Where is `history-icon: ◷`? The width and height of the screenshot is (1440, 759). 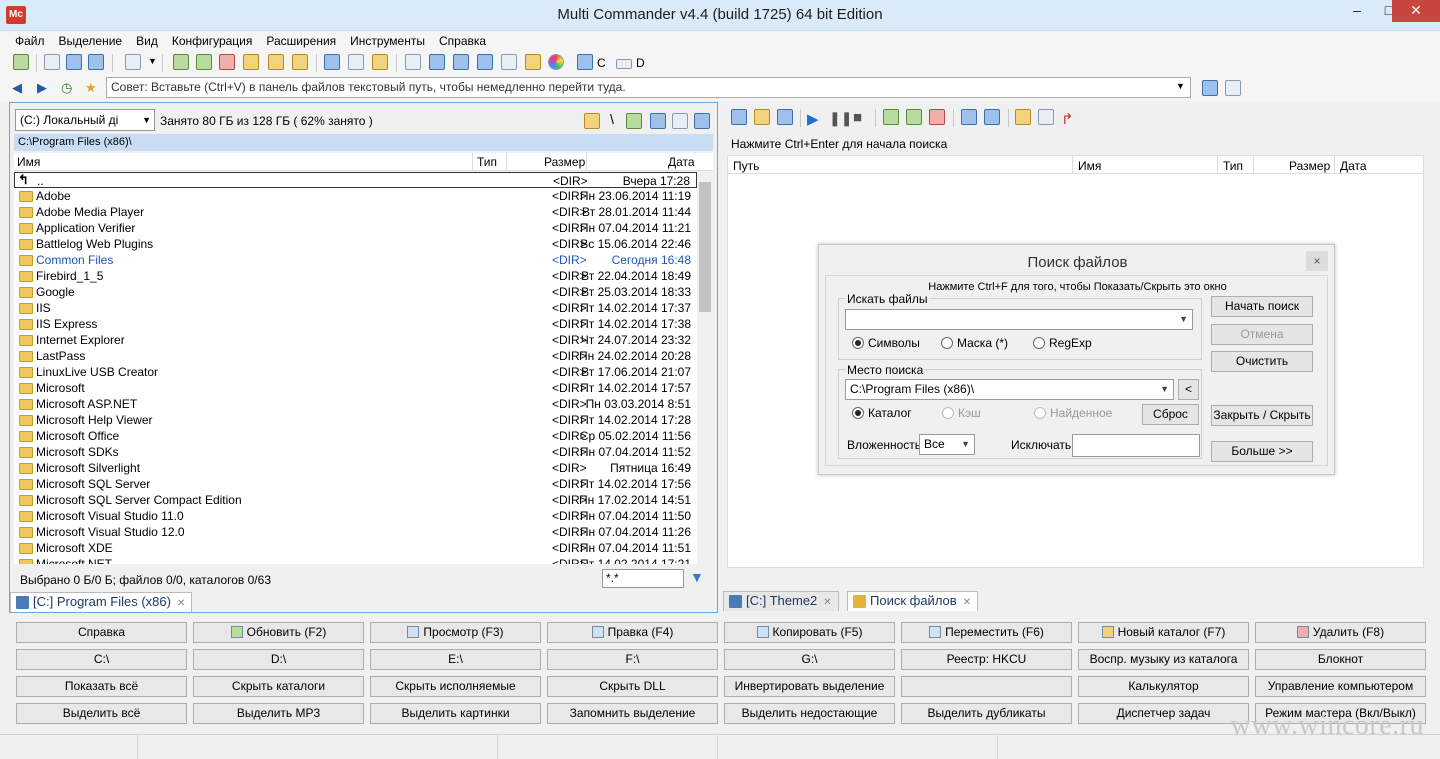
history-icon: ◷ is located at coordinates (66, 88).